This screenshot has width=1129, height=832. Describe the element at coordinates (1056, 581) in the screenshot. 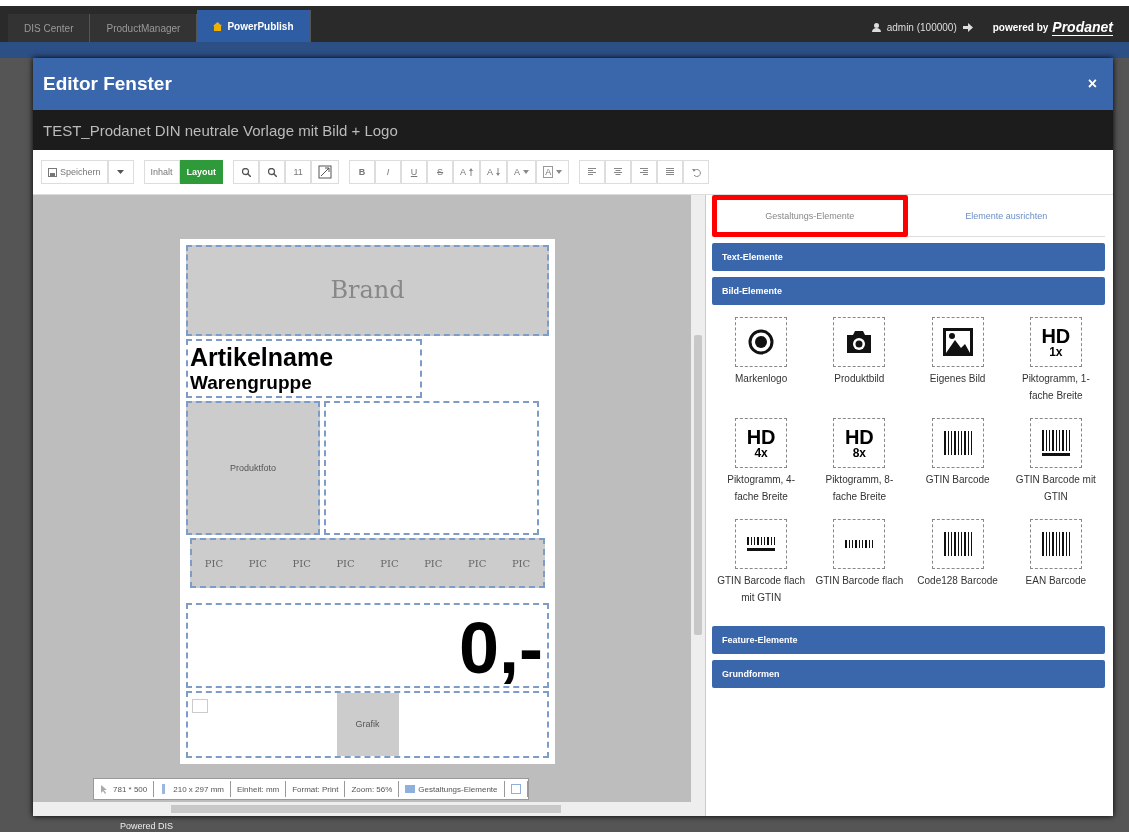

I see `element-label: EAN Barcode` at that location.